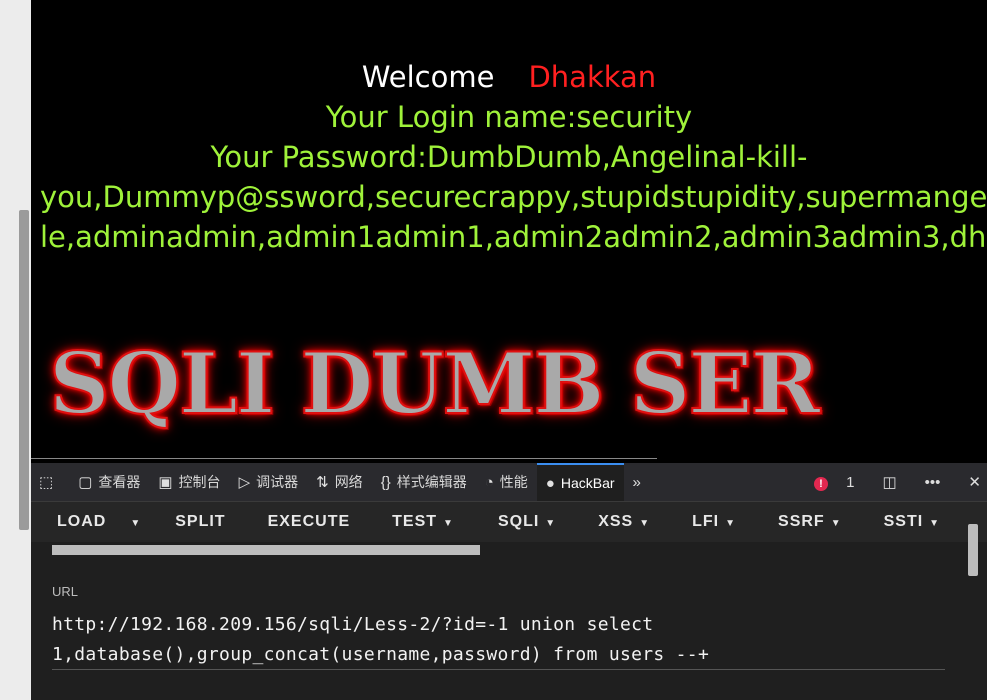  What do you see at coordinates (119, 482) in the screenshot?
I see `tab-label: 查看器` at bounding box center [119, 482].